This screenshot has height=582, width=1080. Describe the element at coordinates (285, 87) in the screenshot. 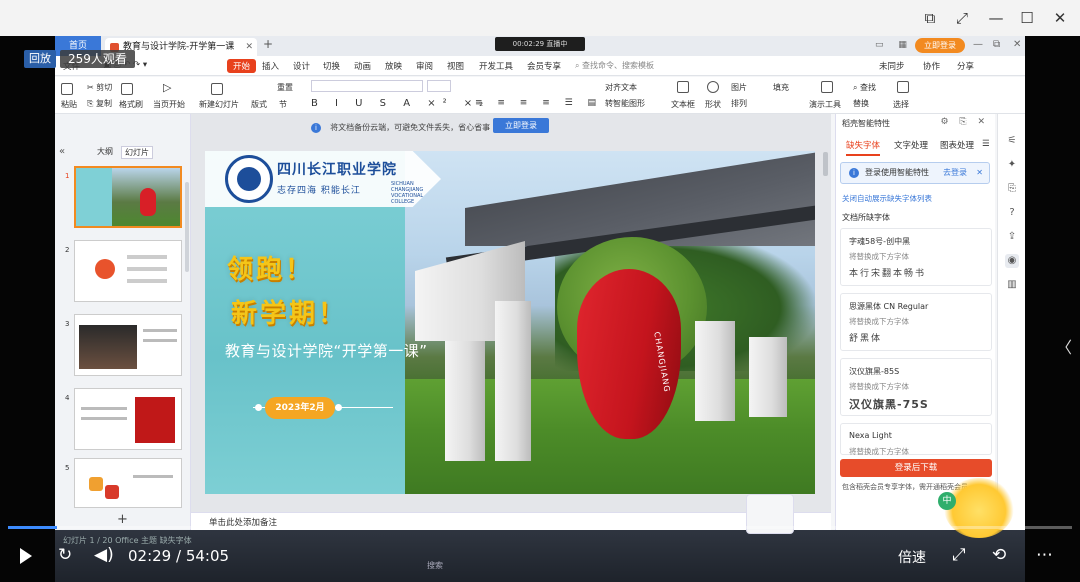

I see `reset-button: 重置` at that location.